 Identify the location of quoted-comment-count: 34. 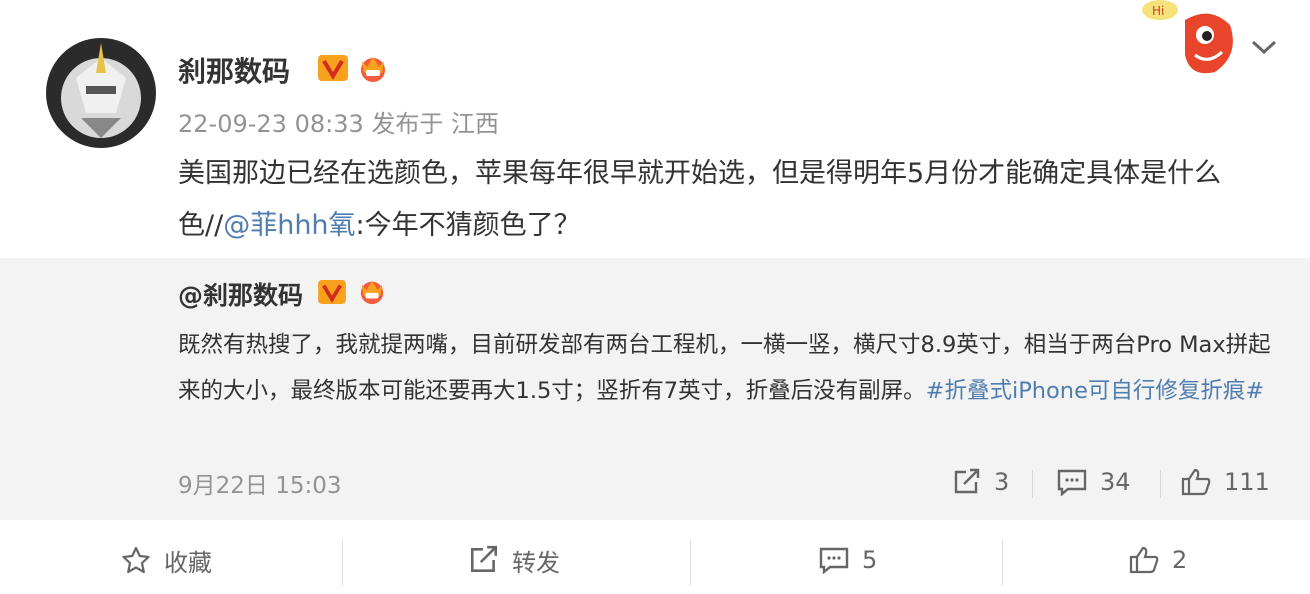
(1115, 482).